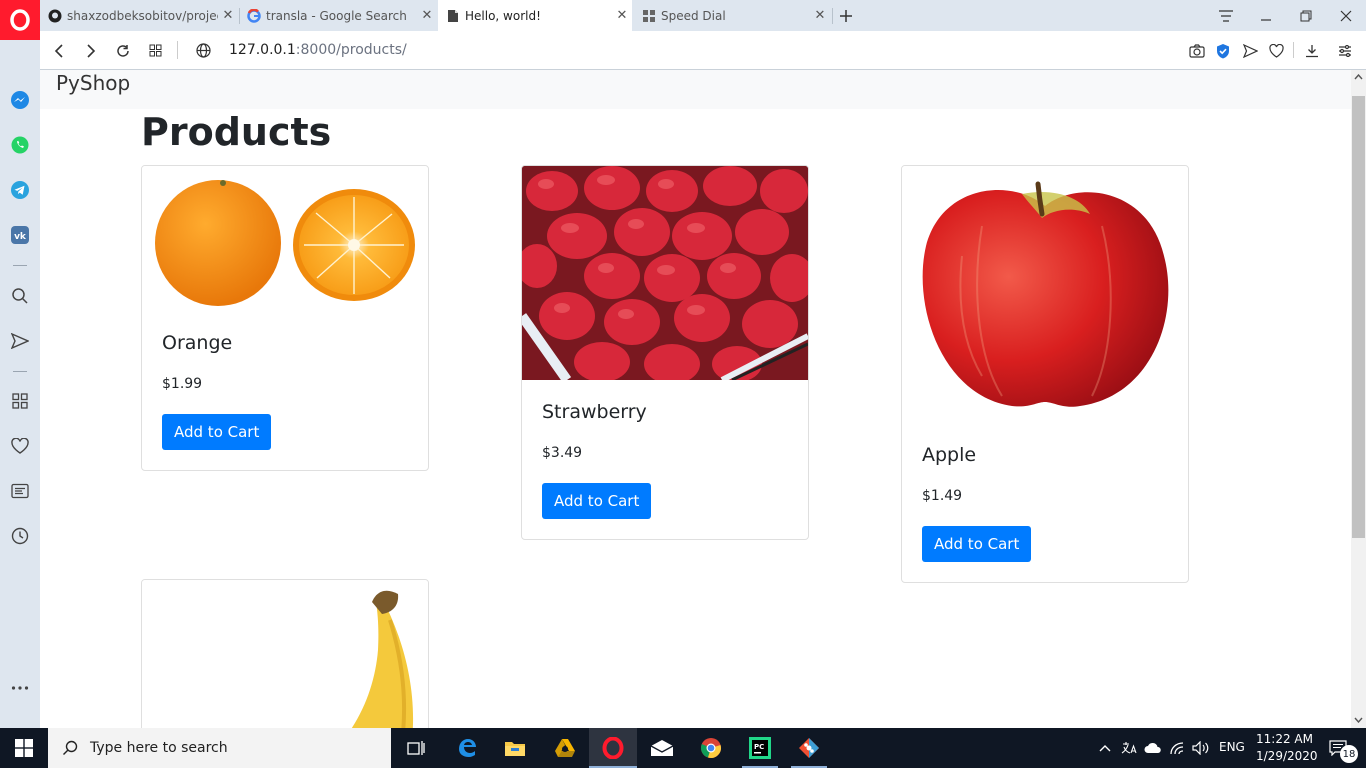 The width and height of the screenshot is (1366, 768). What do you see at coordinates (20, 190) in the screenshot?
I see `sidebar-item-telegram` at bounding box center [20, 190].